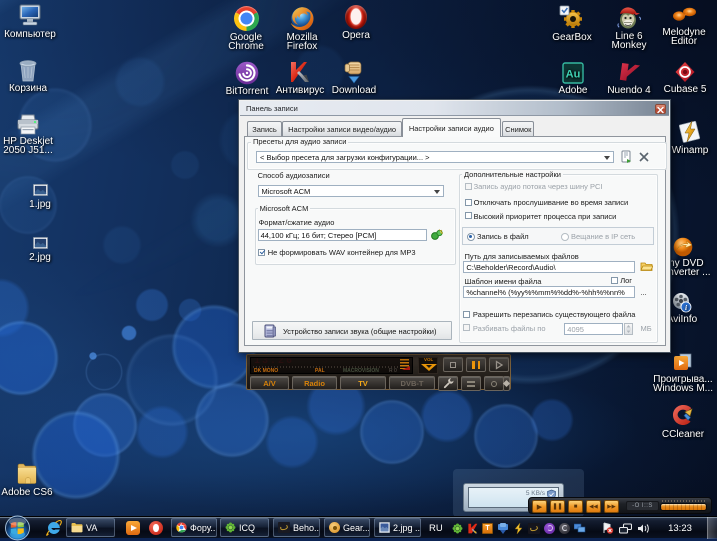  Describe the element at coordinates (573, 75) in the screenshot. I see `svg-text: Au` at that location.